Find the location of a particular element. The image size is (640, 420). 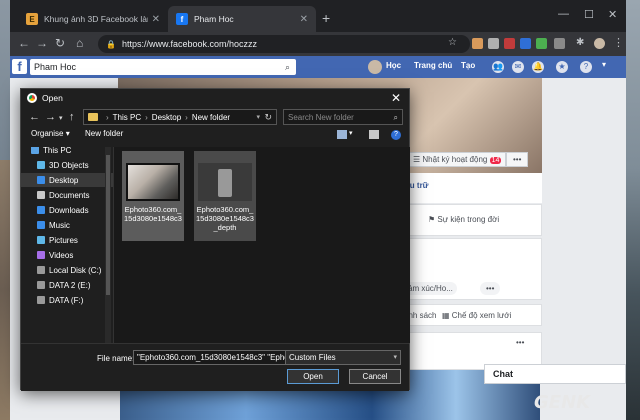

search-icon: ⌕ is located at coordinates (287, 67).